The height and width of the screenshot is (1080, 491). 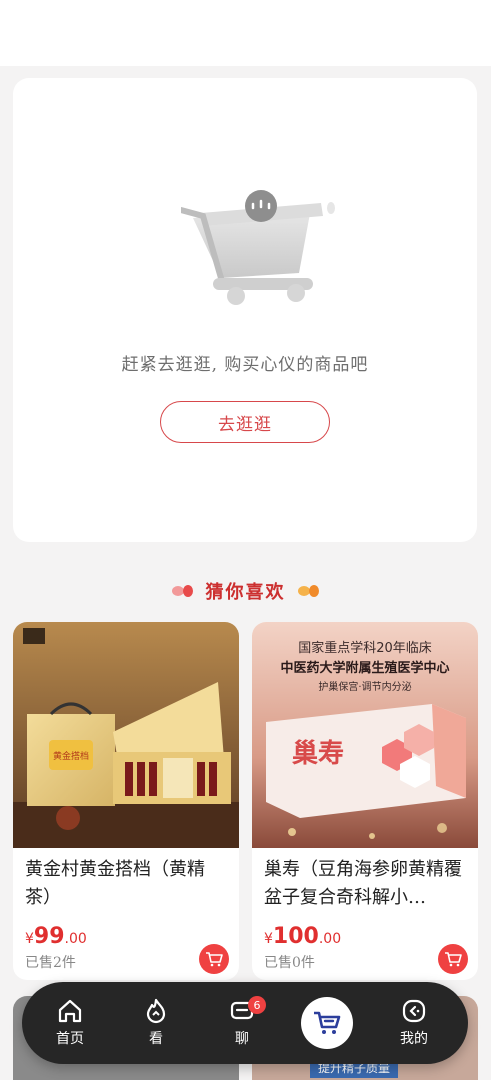 I want to click on product-image-line1: 国家重点学科20年临床, so click(x=365, y=648).